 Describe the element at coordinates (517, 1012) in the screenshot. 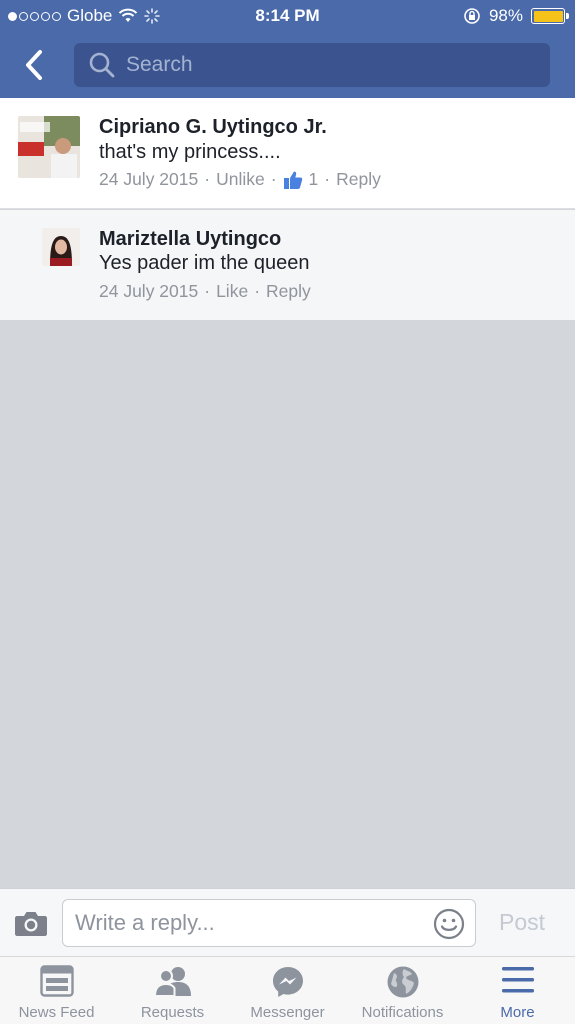

I see `tab-label: More` at that location.